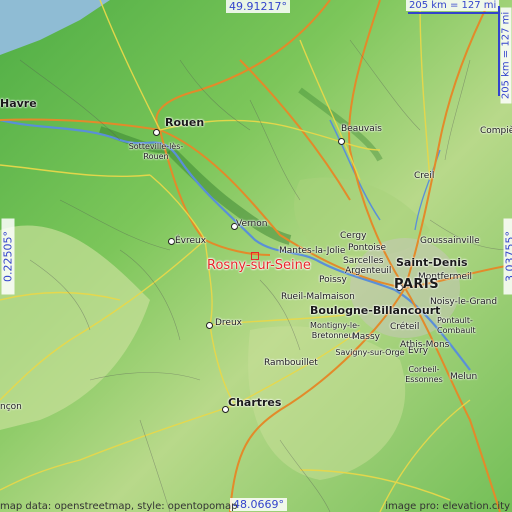 This screenshot has height=512, width=512. Describe the element at coordinates (255, 402) in the screenshot. I see `place-label: Chartres` at that location.